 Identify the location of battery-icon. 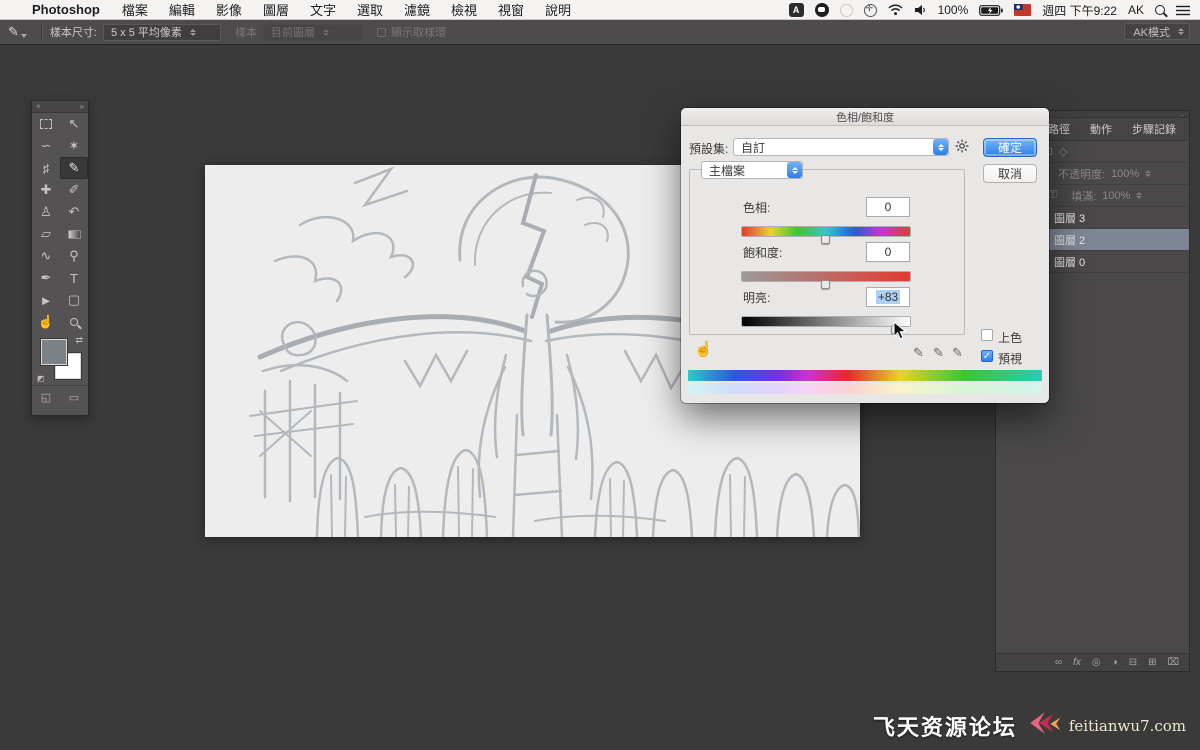
(991, 10).